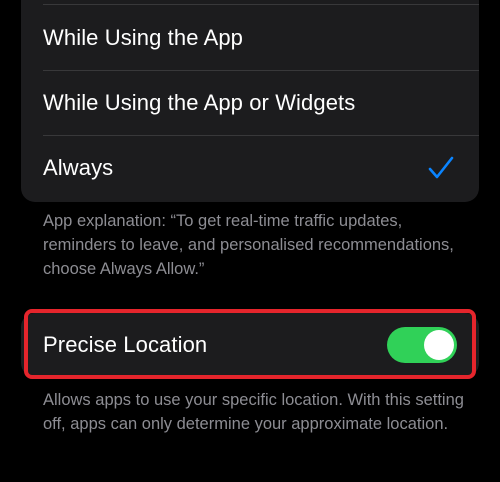 This screenshot has height=482, width=500. Describe the element at coordinates (250, 167) in the screenshot. I see `option-always: Always` at that location.